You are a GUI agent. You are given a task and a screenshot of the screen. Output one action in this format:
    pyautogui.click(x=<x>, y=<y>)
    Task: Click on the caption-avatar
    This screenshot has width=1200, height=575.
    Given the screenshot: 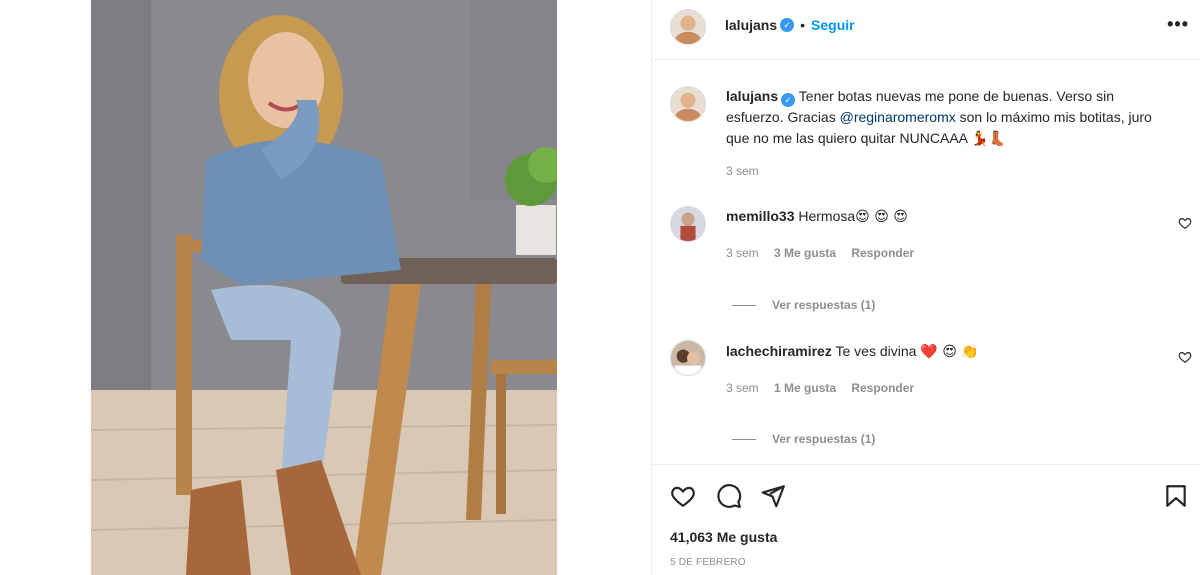 What is the action you would take?
    pyautogui.click(x=688, y=104)
    